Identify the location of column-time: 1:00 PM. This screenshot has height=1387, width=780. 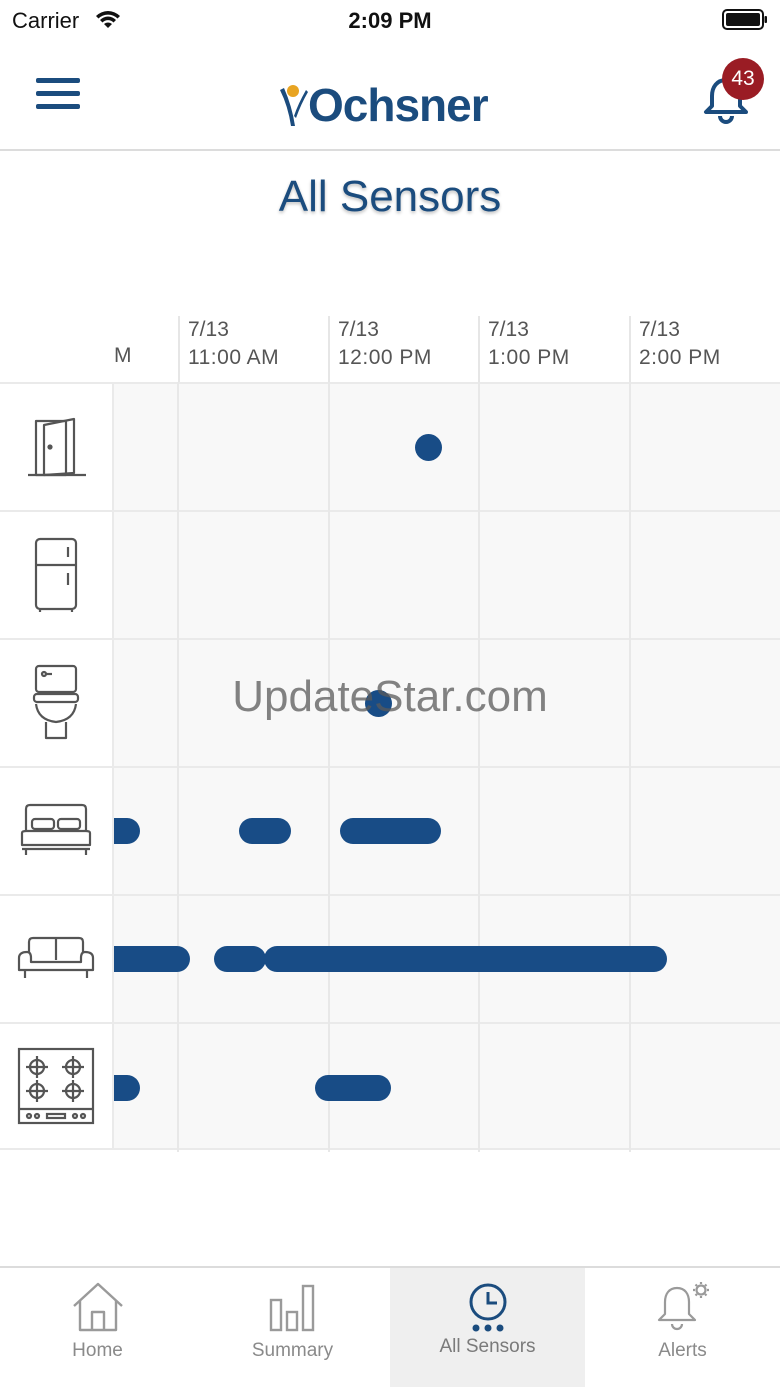
(529, 357).